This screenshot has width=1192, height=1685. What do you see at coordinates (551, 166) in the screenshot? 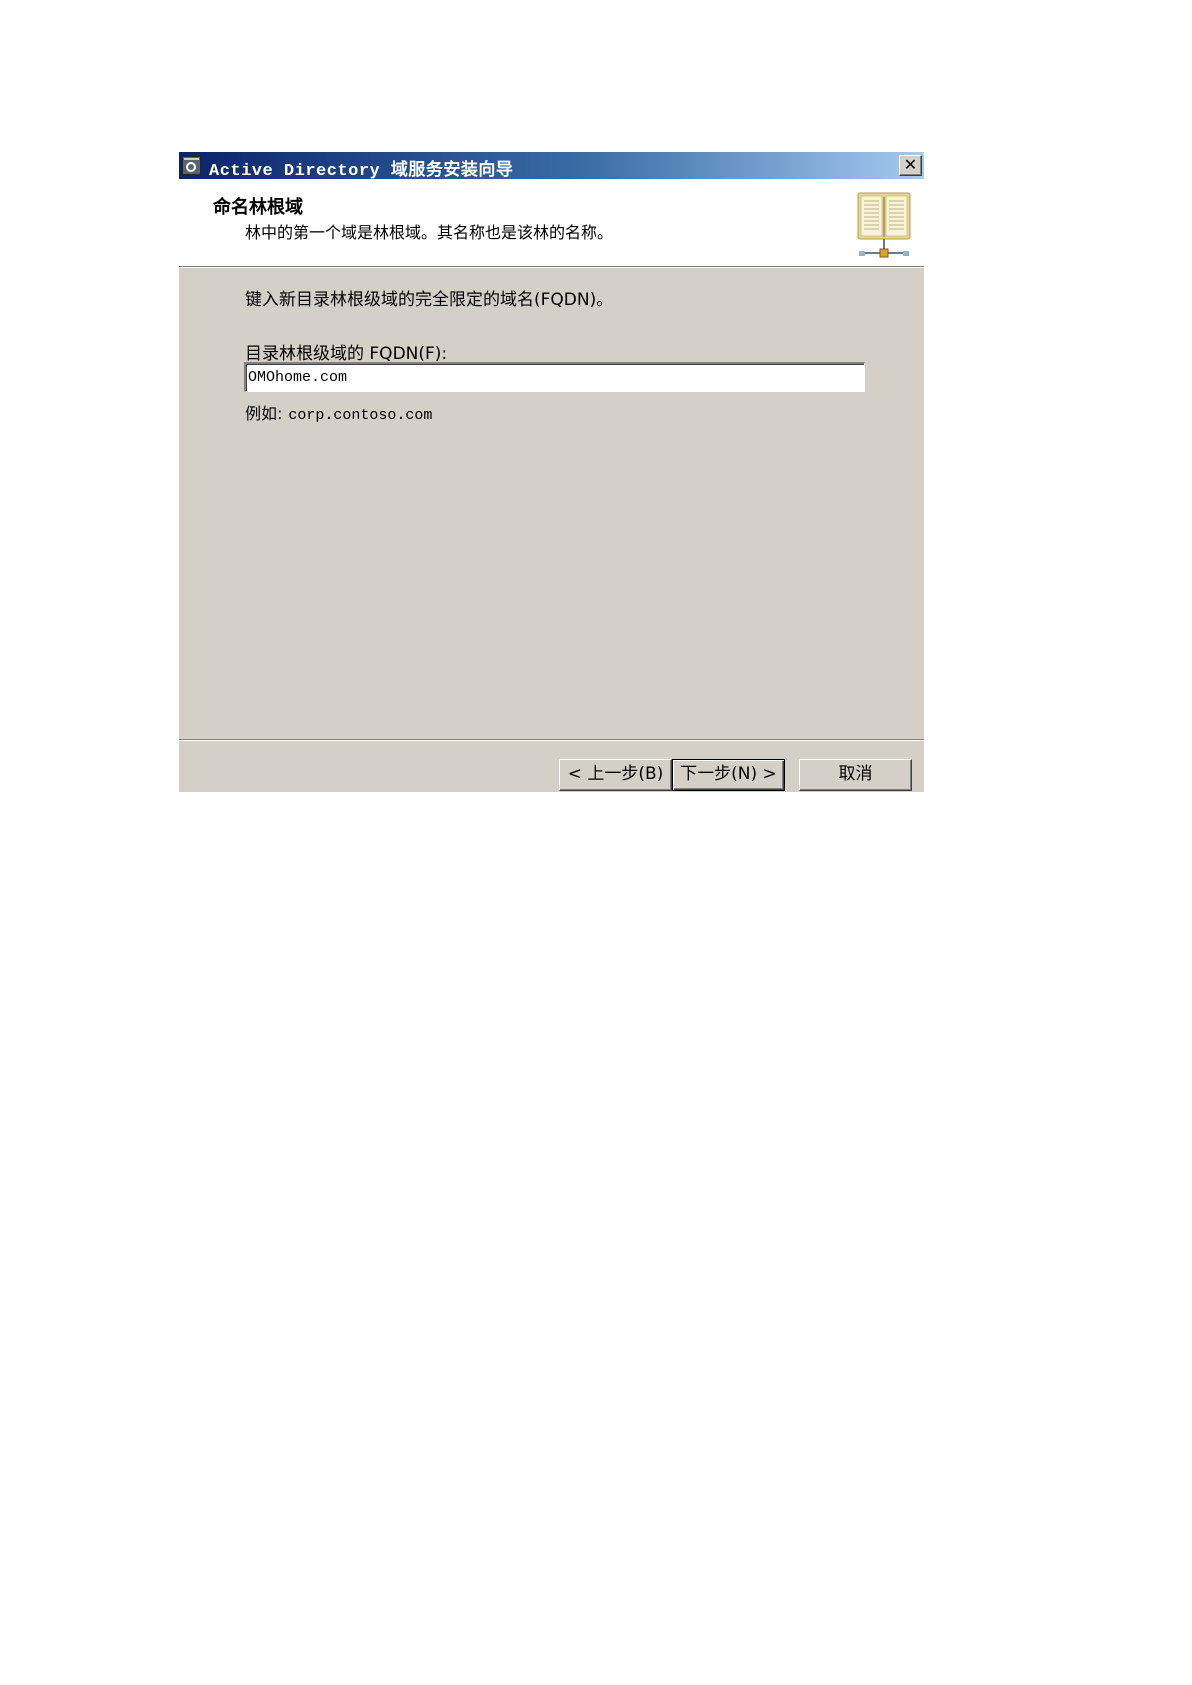
I see `title-bar: Active Directory 域服务安装向导 ✕` at bounding box center [551, 166].